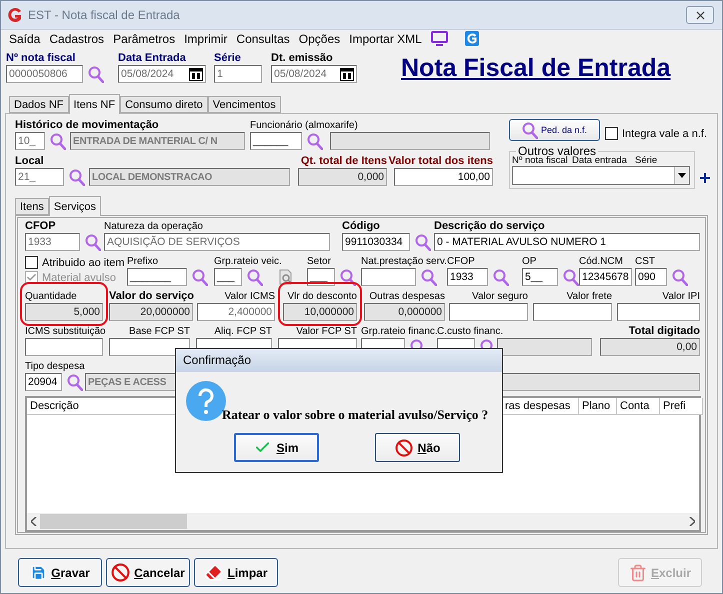  I want to click on input-field: 10,000000, so click(320, 312).